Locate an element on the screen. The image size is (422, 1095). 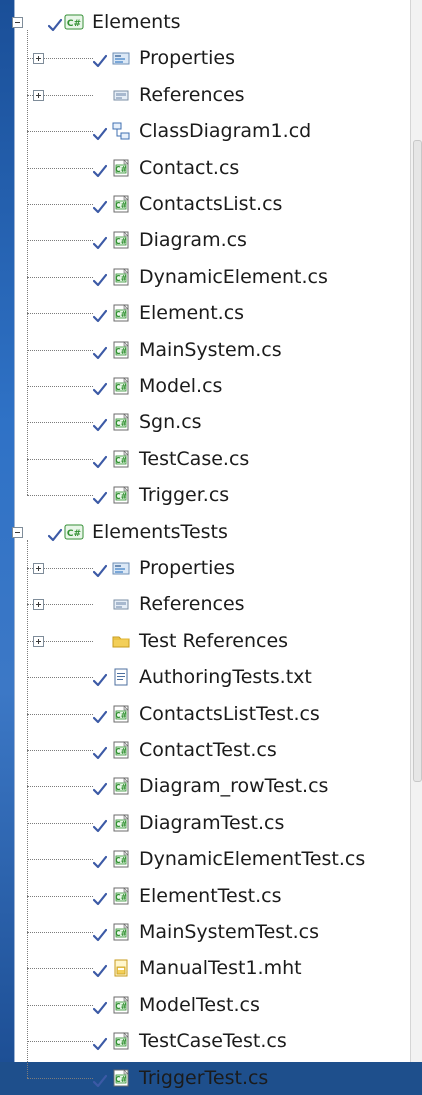
tree-node-item: C# ModelTest.cs is located at coordinates (213, 1005).